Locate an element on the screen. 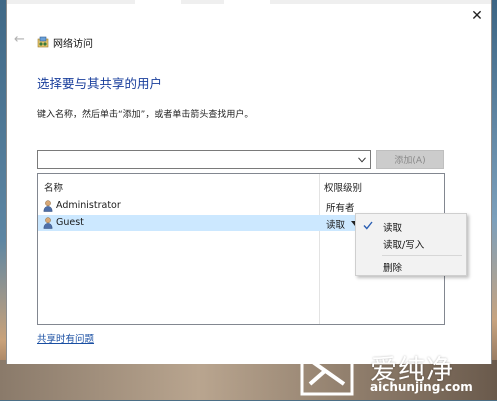  column-divider is located at coordinates (319, 249).